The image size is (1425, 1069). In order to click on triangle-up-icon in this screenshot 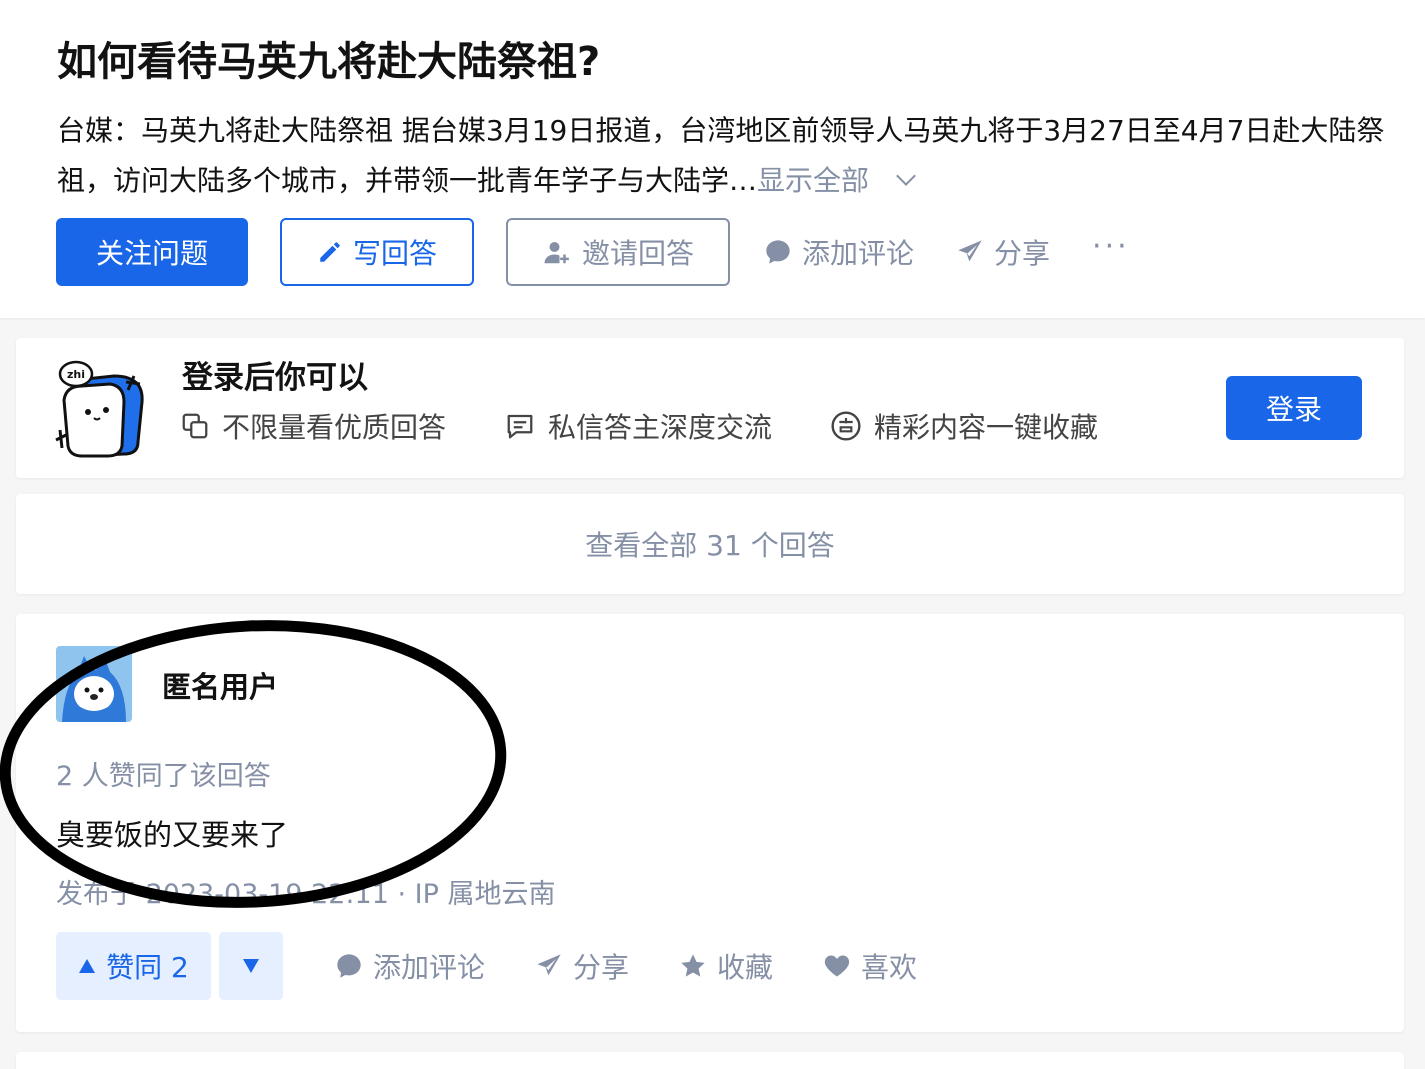, I will do `click(87, 966)`.